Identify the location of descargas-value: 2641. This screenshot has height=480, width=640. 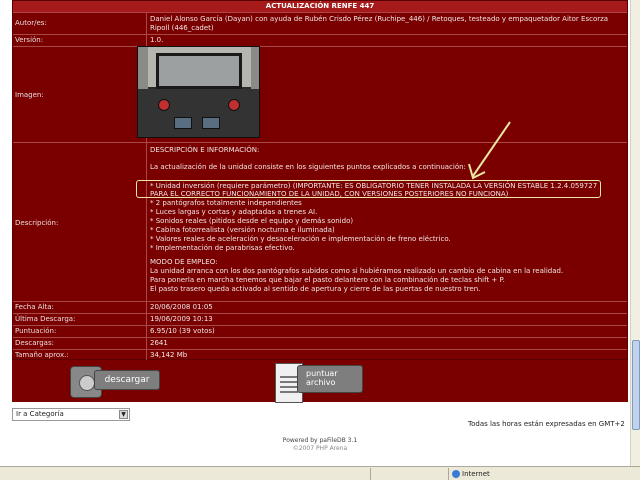
(159, 343).